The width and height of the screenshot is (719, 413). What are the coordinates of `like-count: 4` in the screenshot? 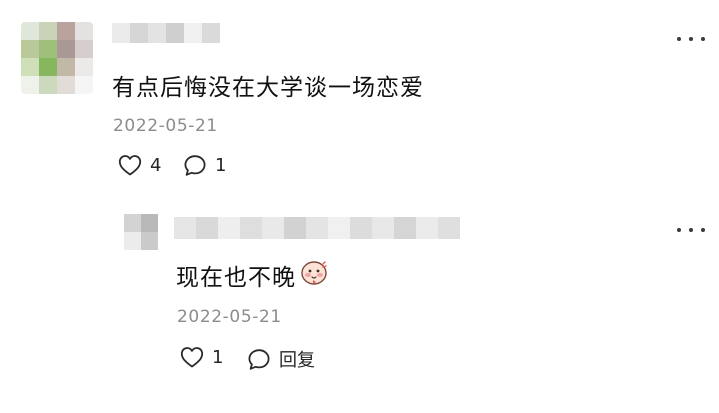 It's located at (156, 165).